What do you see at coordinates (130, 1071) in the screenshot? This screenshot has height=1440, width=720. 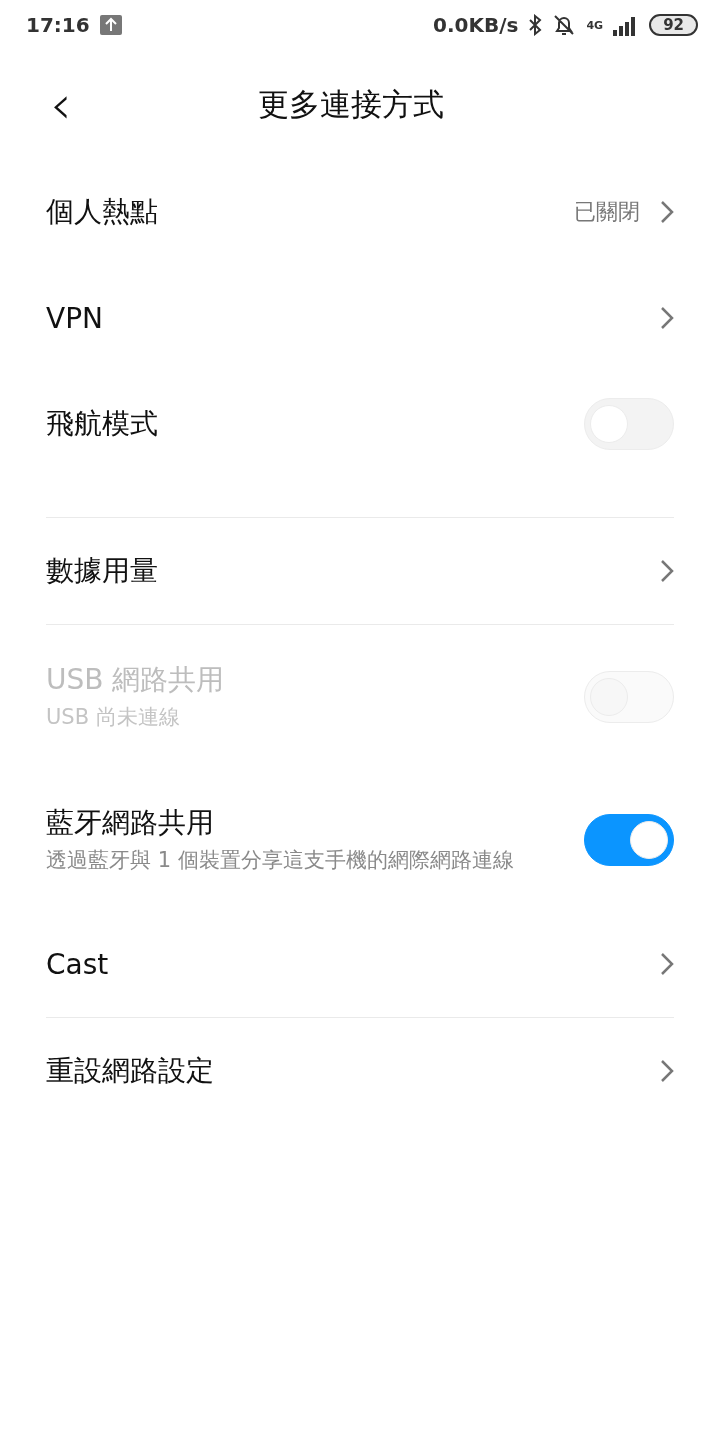 I see `row-title: 重設網路設定` at bounding box center [130, 1071].